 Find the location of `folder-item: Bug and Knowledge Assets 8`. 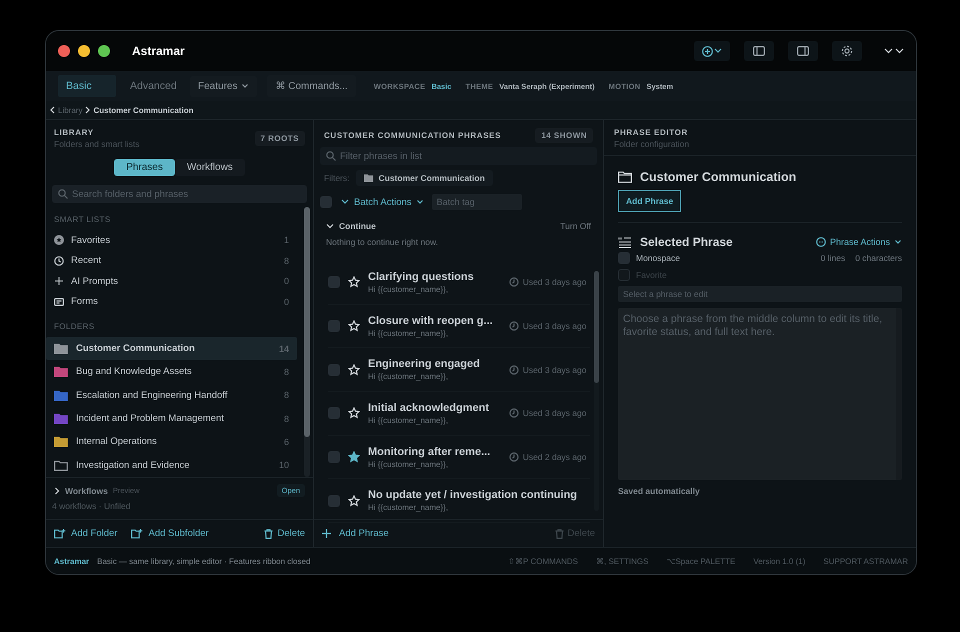

folder-item: Bug and Knowledge Assets 8 is located at coordinates (171, 372).